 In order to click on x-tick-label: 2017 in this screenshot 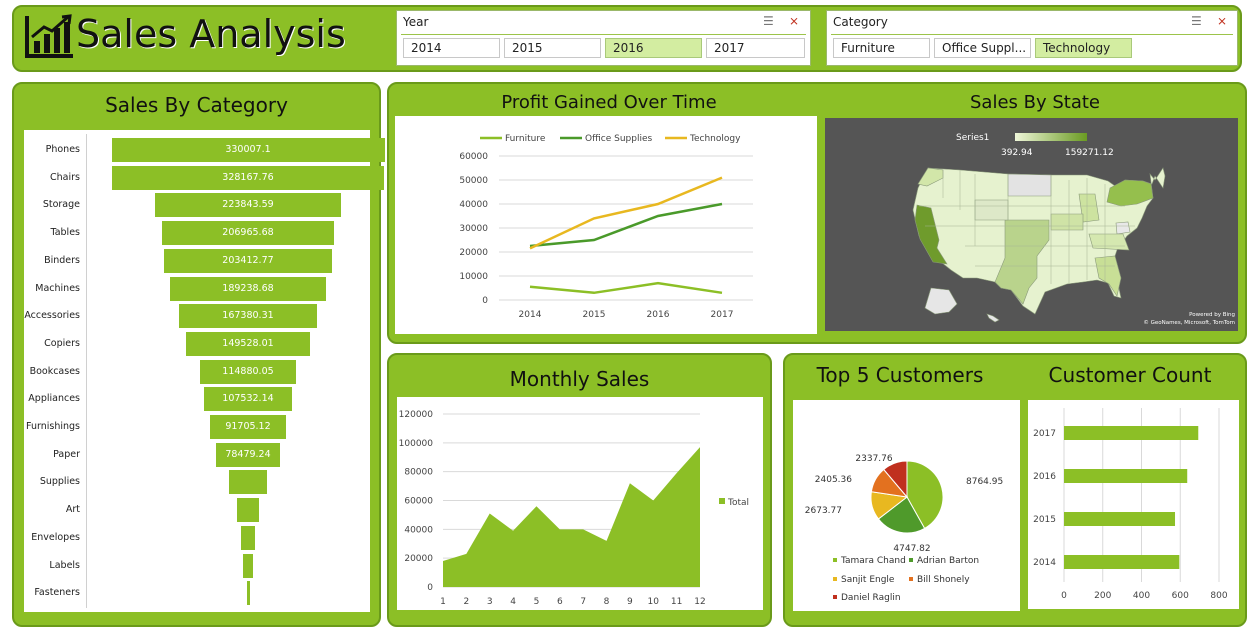, I will do `click(722, 315)`.